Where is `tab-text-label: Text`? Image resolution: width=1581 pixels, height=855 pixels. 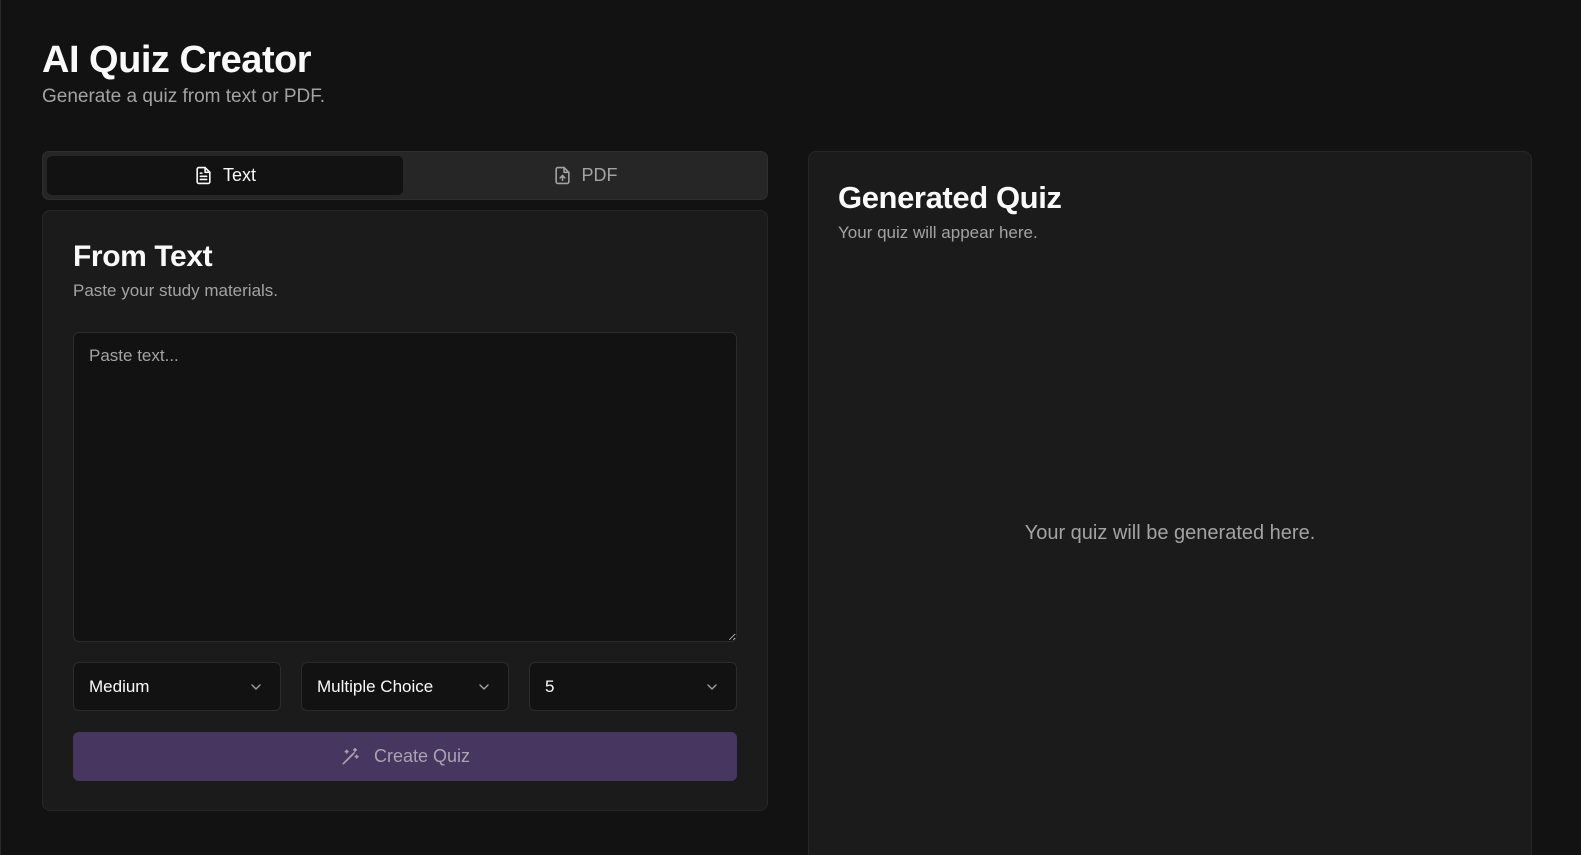 tab-text-label: Text is located at coordinates (239, 175).